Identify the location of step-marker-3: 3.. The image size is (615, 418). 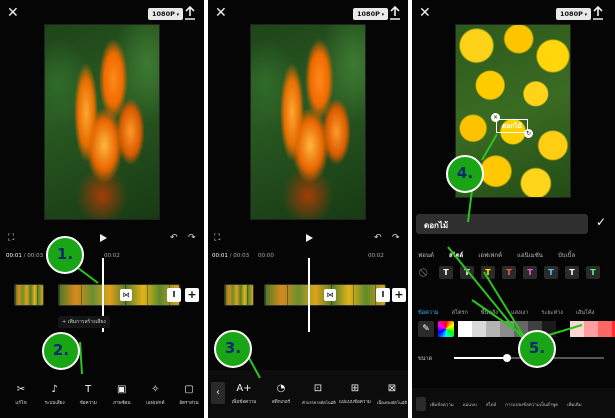
(233, 349).